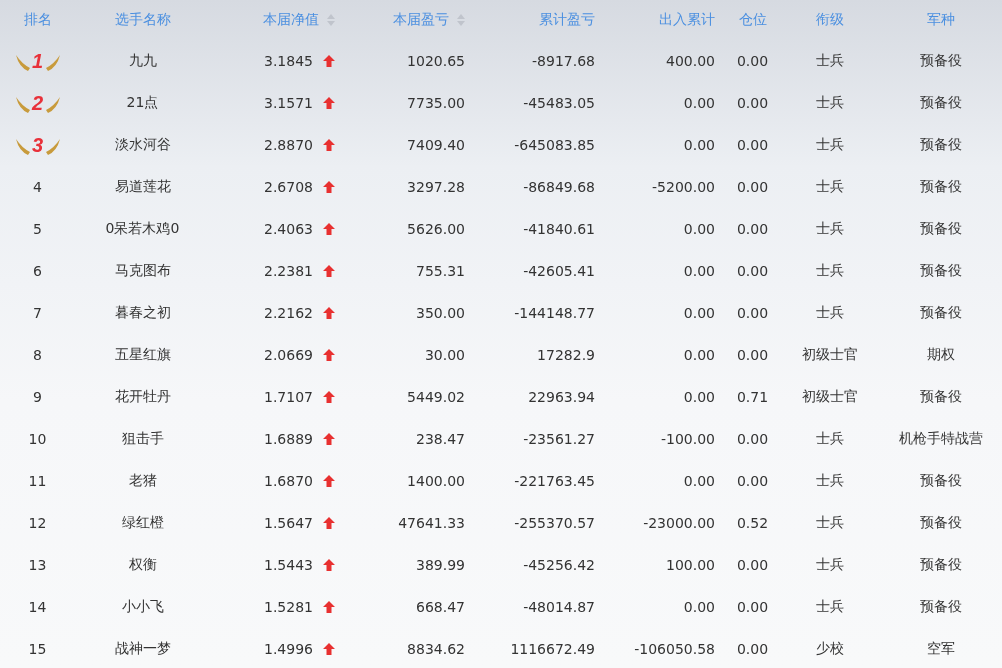 This screenshot has height=668, width=1002. I want to click on rank-number: 13, so click(37, 565).